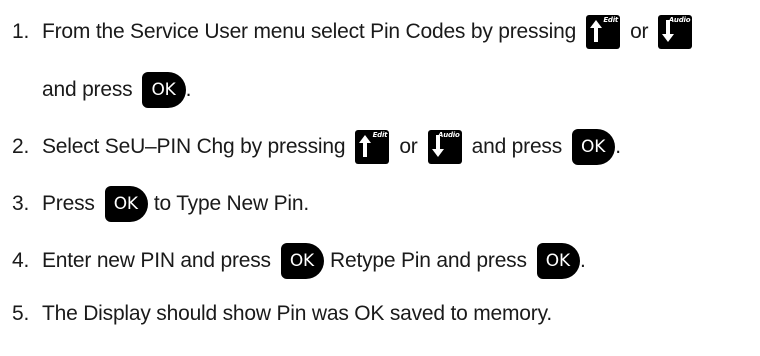  What do you see at coordinates (21, 31) in the screenshot?
I see `step-number: 1.` at bounding box center [21, 31].